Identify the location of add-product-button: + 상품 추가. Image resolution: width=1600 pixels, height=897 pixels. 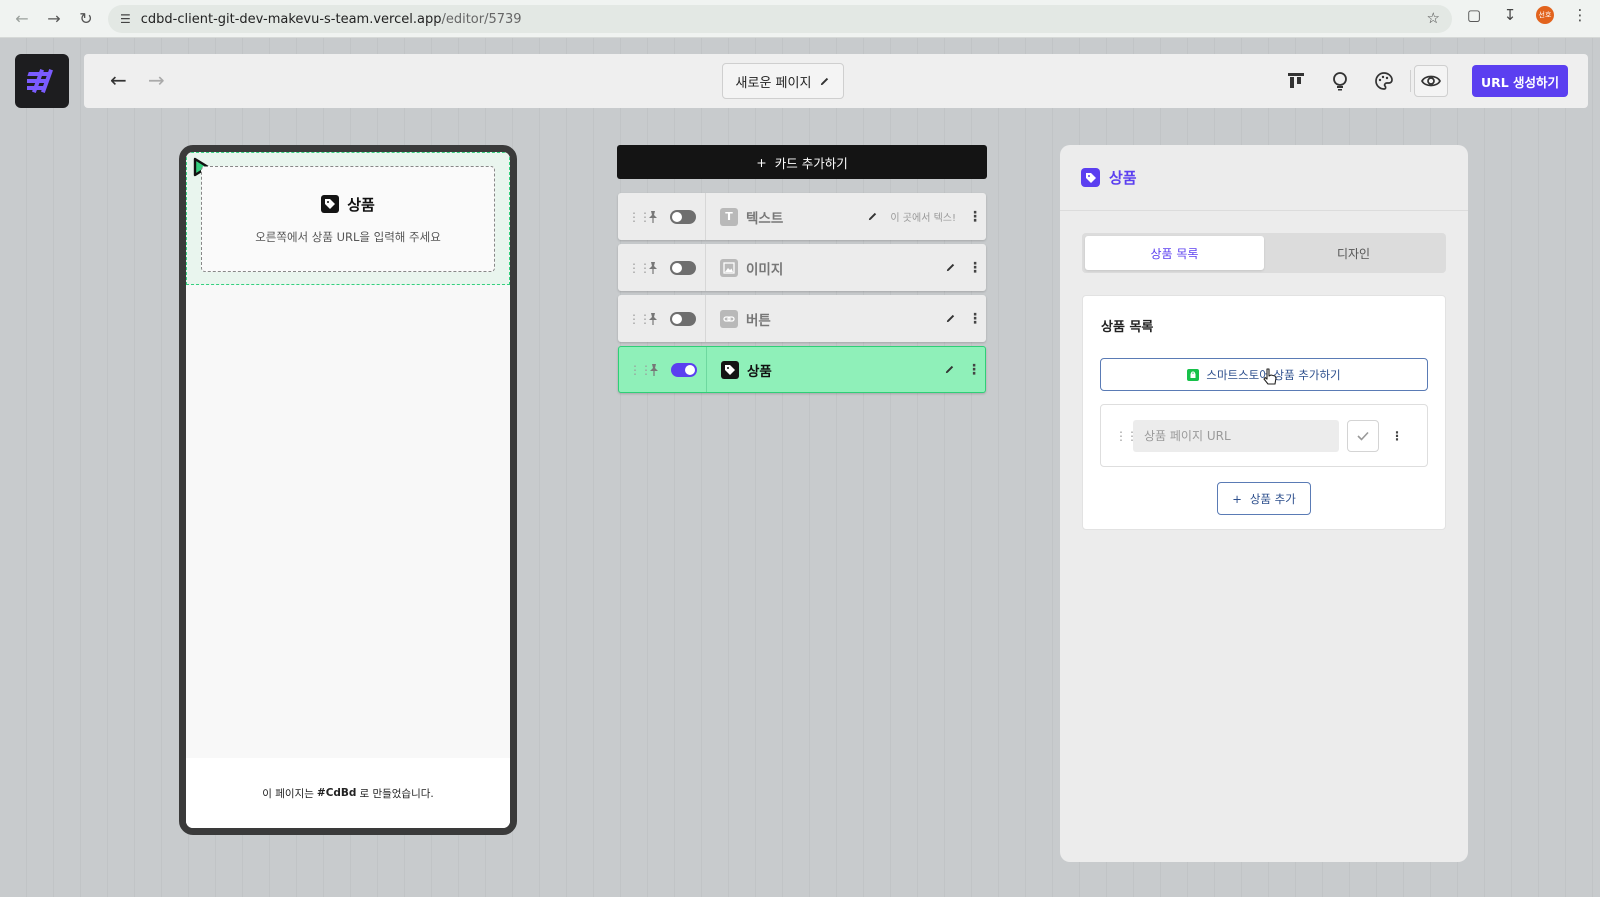
(1264, 498).